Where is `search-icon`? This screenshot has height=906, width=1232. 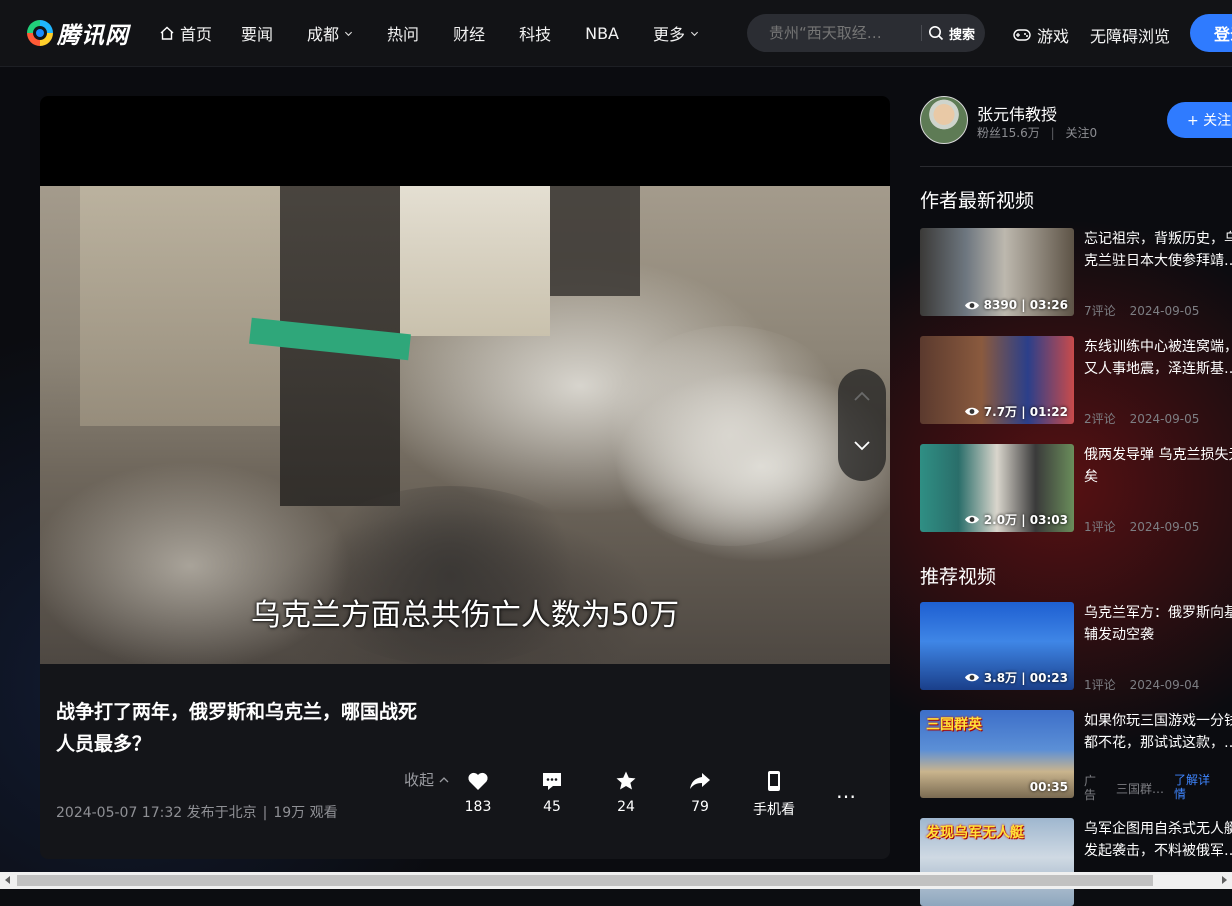
search-icon is located at coordinates (936, 33).